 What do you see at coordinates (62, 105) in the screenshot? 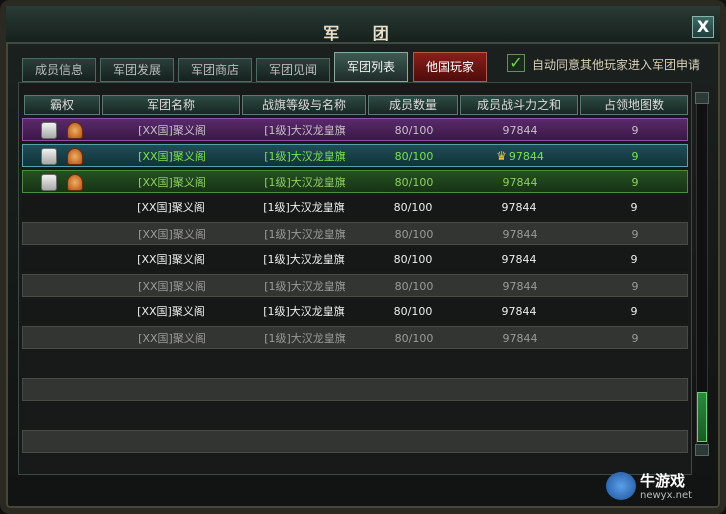
I see `column-header-hegemony: 霸权` at bounding box center [62, 105].